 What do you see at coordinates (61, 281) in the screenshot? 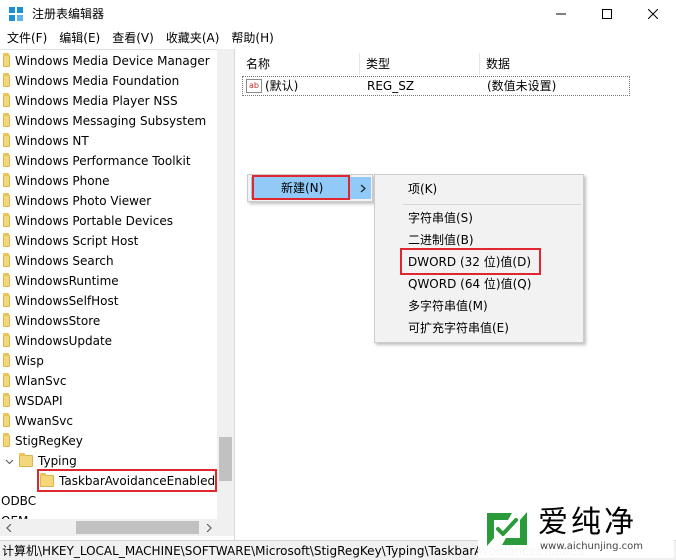
I see `tree-item: WindowsRuntime` at bounding box center [61, 281].